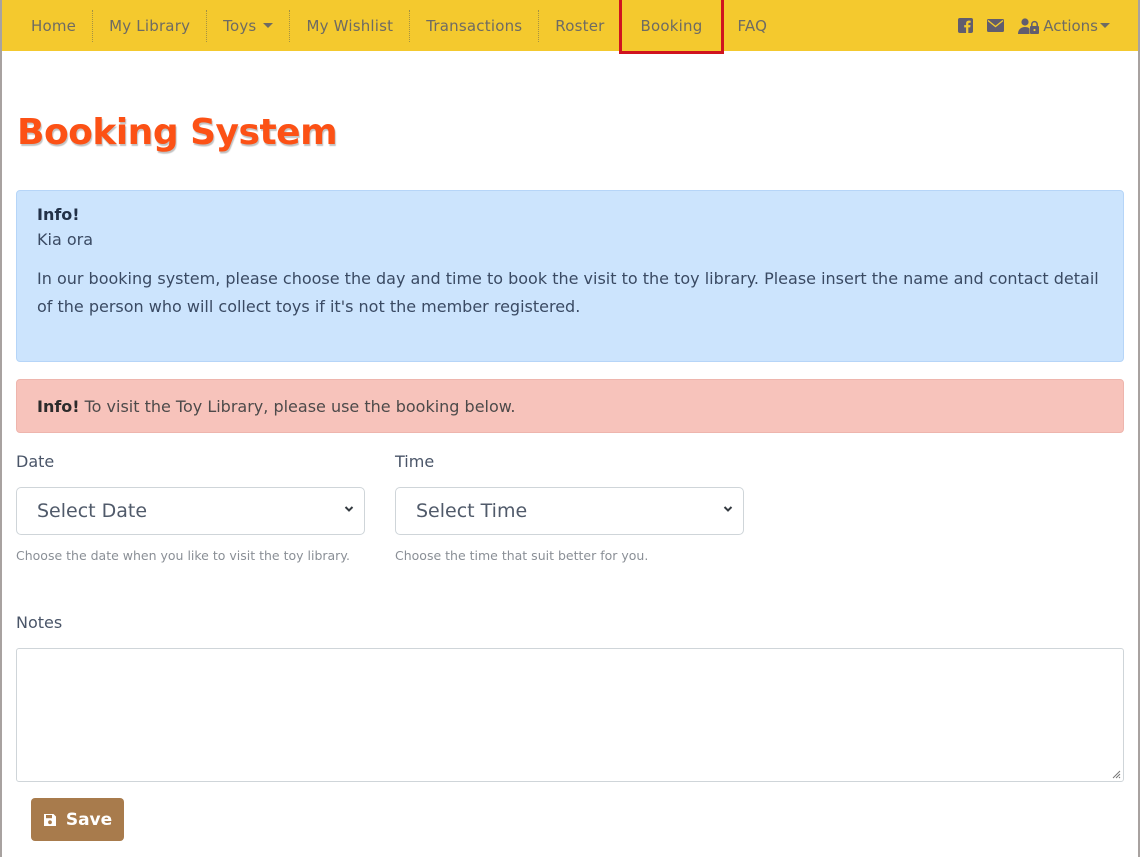  I want to click on nav-item-label: Toys, so click(240, 25).